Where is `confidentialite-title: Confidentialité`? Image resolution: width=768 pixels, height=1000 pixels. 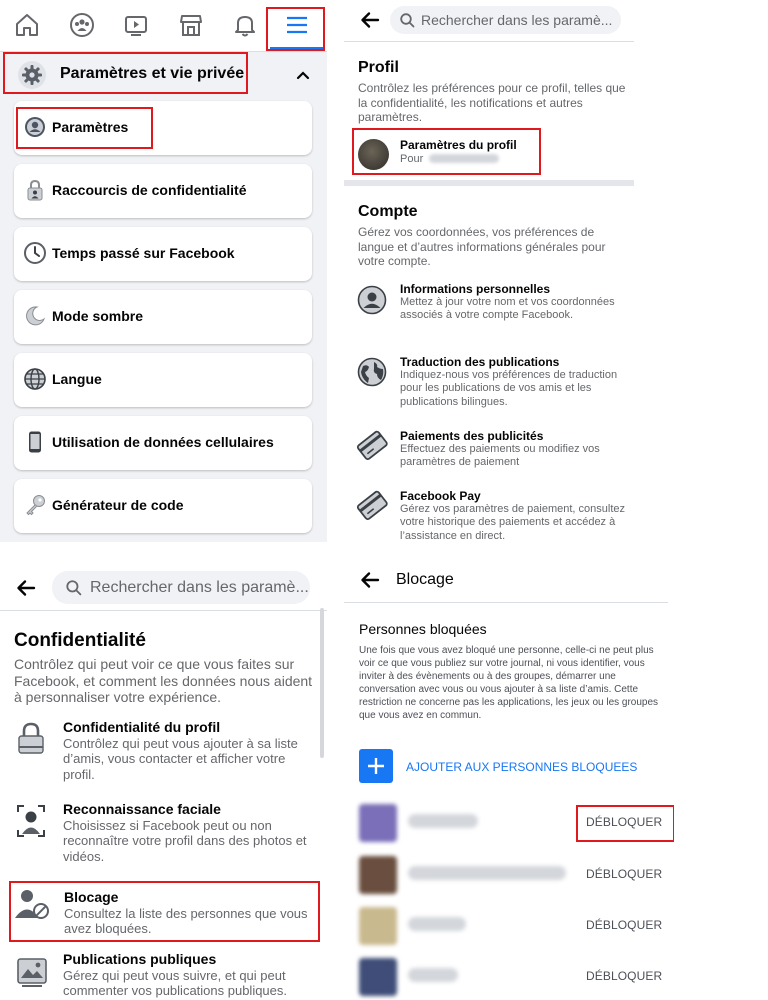
confidentialite-title: Confidentialité is located at coordinates (80, 640).